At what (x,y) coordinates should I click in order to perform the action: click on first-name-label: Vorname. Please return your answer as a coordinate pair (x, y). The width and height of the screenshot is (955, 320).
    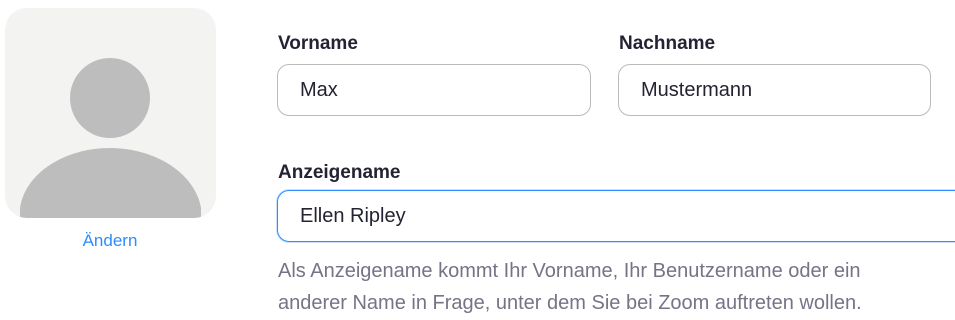
    Looking at the image, I should click on (318, 43).